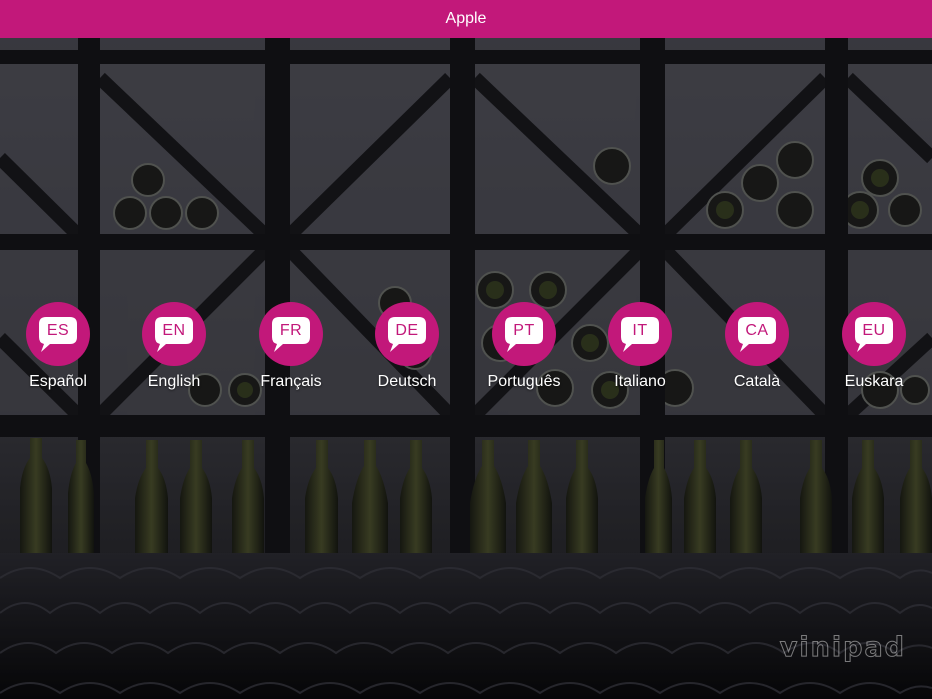 The width and height of the screenshot is (932, 699). Describe the element at coordinates (407, 330) in the screenshot. I see `language-code: DE` at that location.